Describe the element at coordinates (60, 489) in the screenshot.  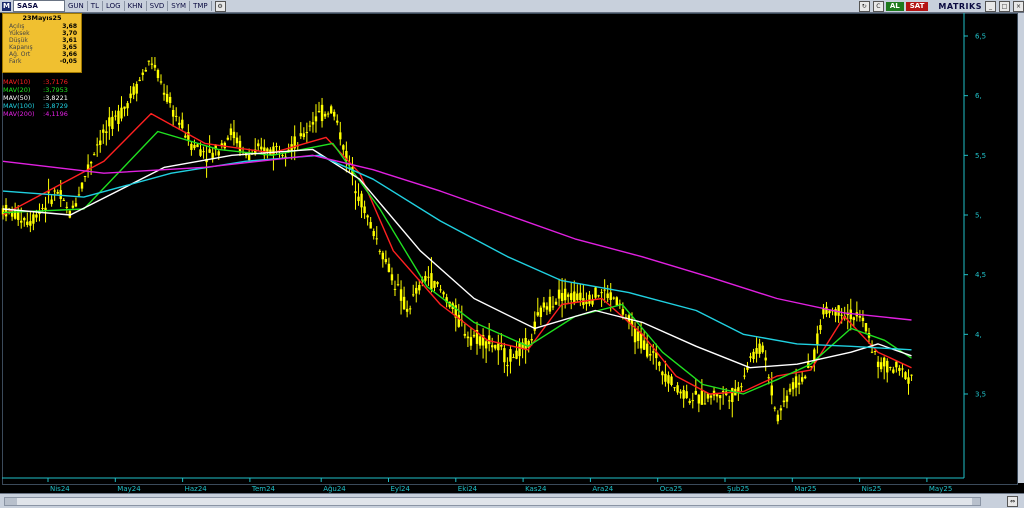
I see `x-tick-label: Nis24` at that location.